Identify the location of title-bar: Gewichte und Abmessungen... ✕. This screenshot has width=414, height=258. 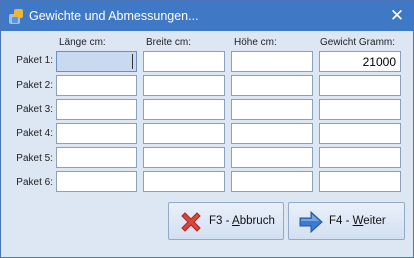
(207, 16).